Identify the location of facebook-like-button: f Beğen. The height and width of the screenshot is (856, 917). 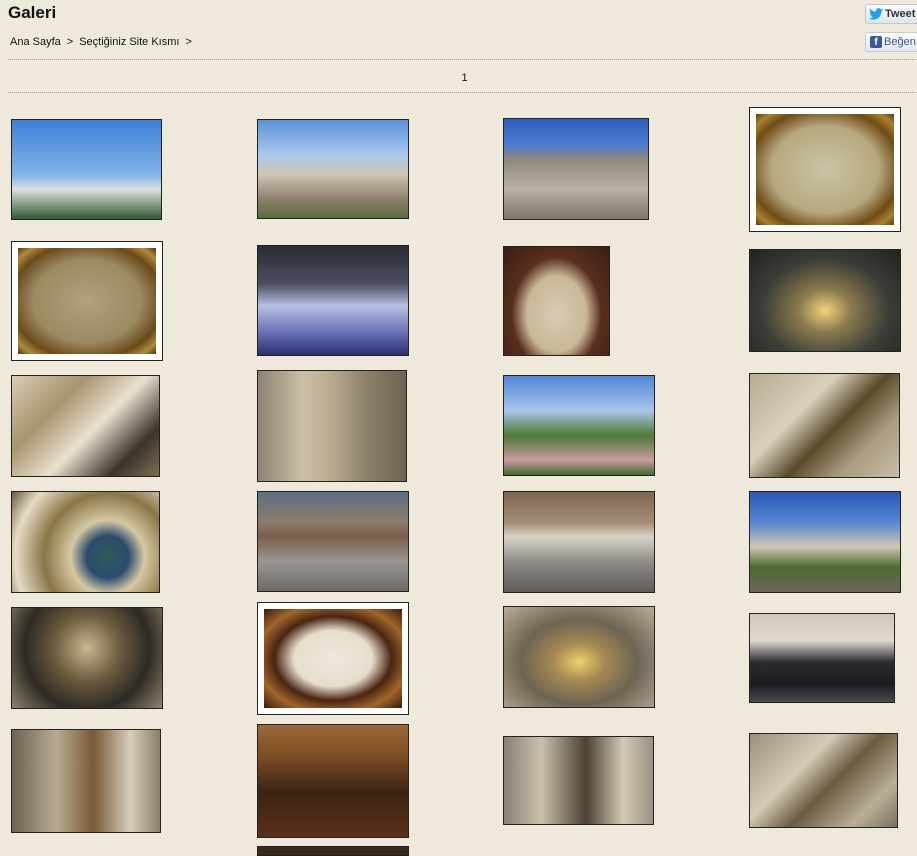
(891, 42).